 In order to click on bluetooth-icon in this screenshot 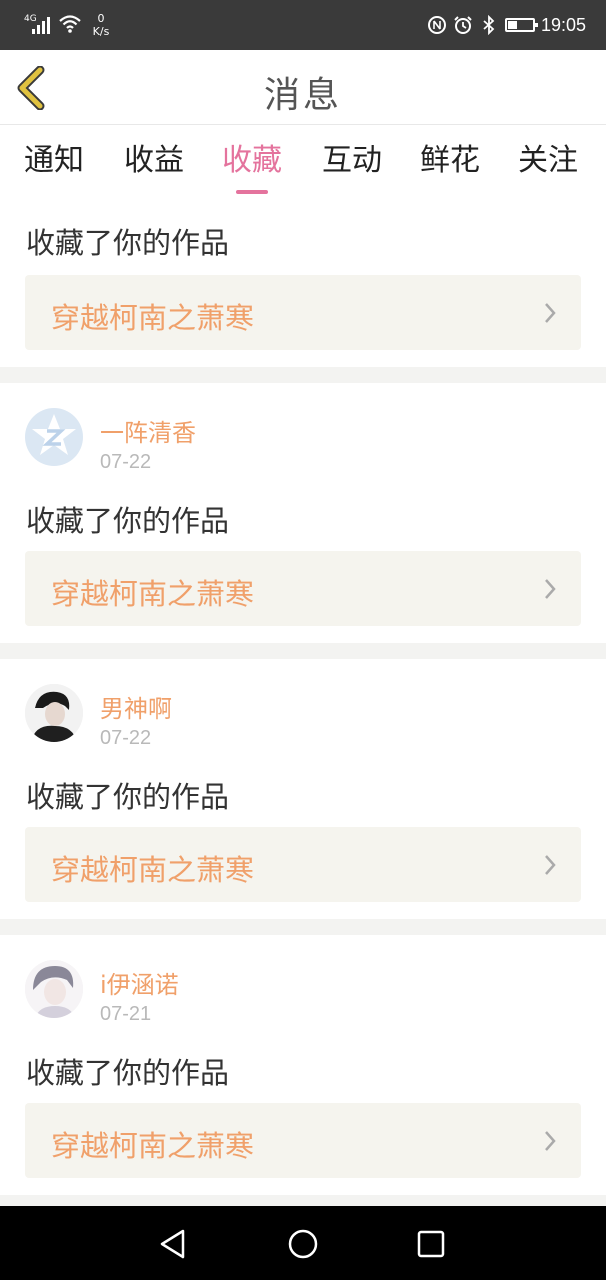, I will do `click(489, 25)`.